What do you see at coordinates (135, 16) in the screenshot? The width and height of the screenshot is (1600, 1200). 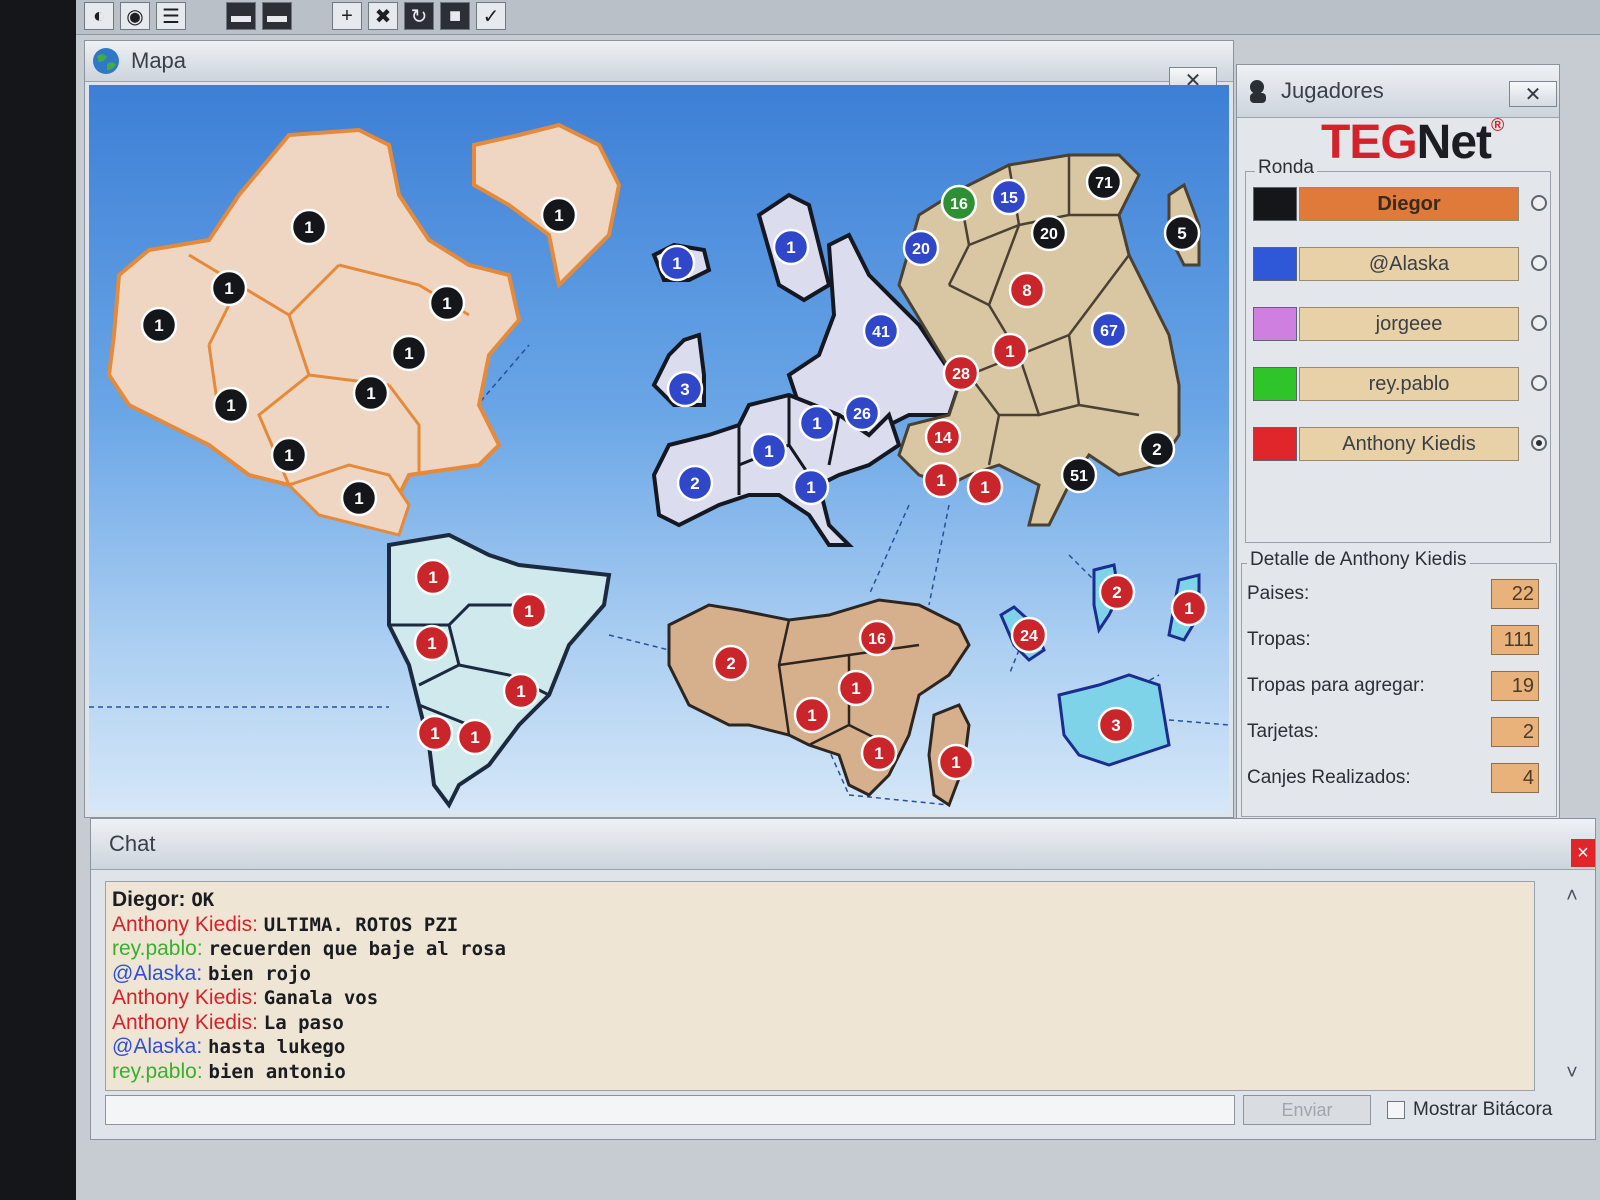 I see `checkmark-circle-button: ◉` at bounding box center [135, 16].